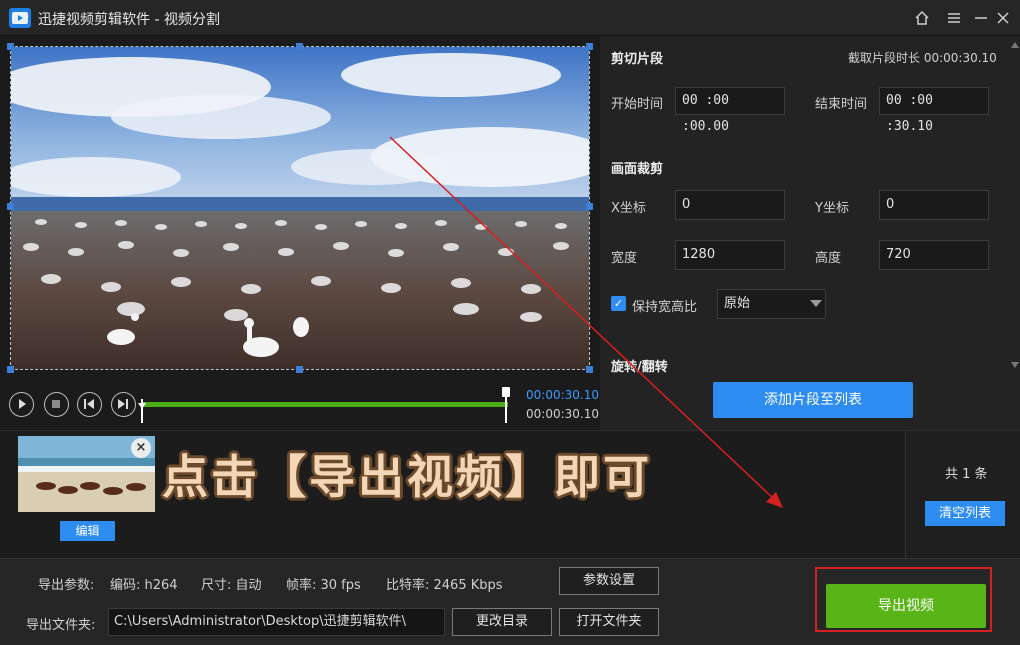 The width and height of the screenshot is (1020, 645). Describe the element at coordinates (325, 404) in the screenshot. I see `timeline-track` at that location.